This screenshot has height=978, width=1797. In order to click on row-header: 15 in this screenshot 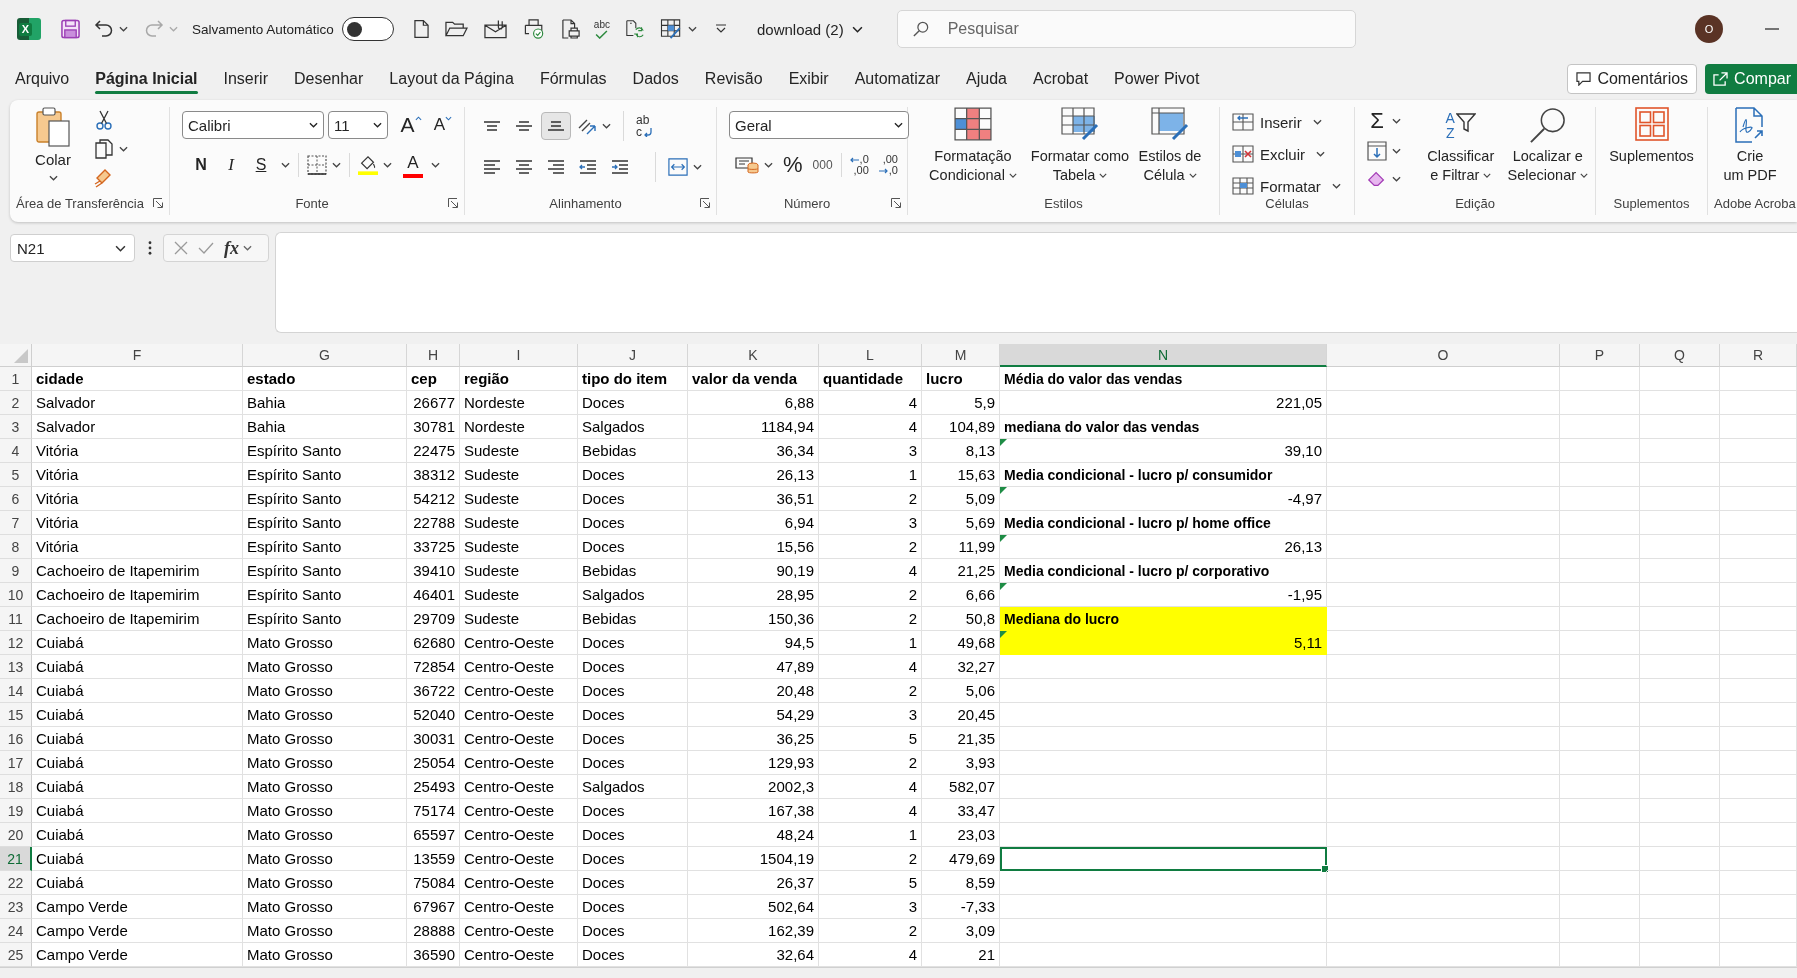, I will do `click(16, 715)`.